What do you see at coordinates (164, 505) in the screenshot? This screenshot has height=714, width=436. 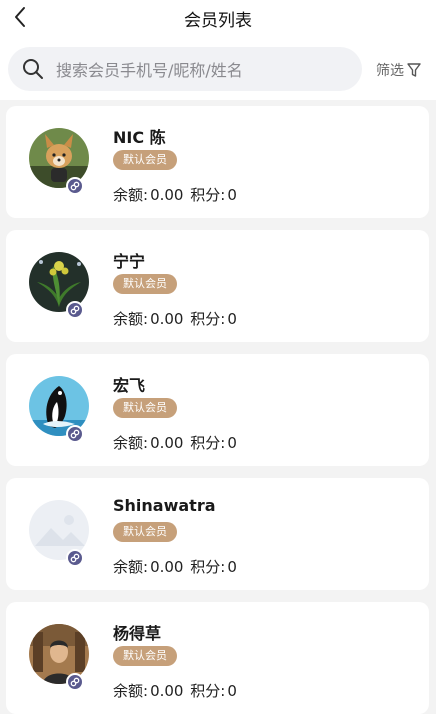 I see `member-name: Shinawatra` at bounding box center [164, 505].